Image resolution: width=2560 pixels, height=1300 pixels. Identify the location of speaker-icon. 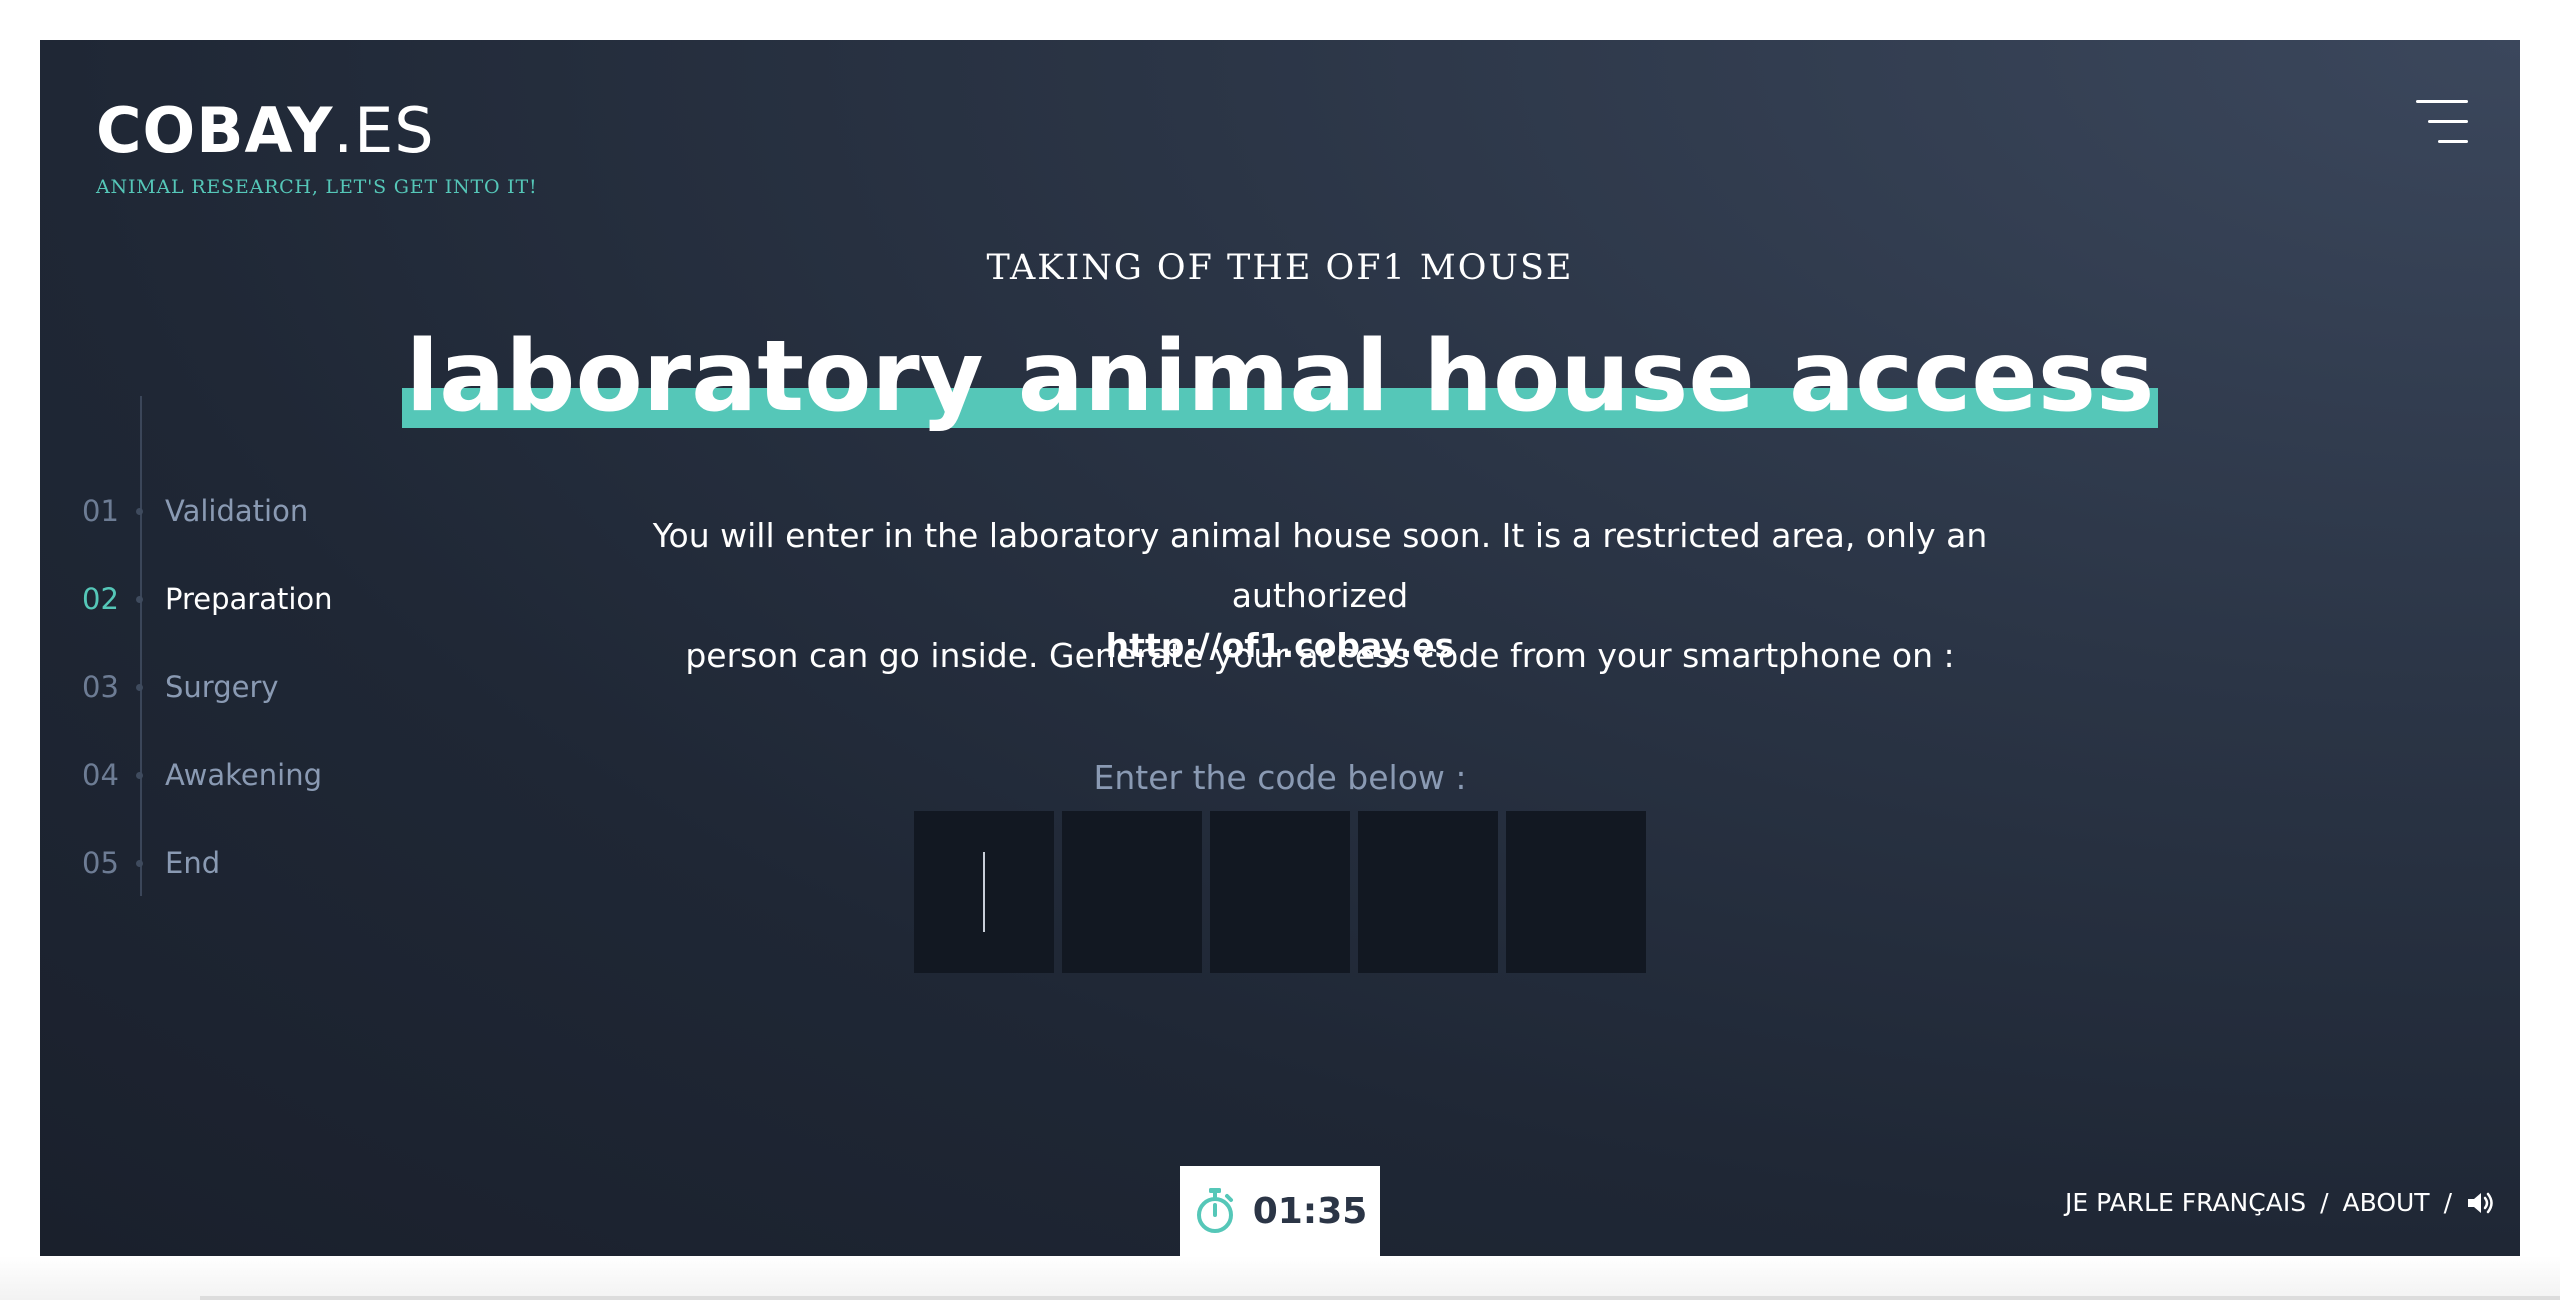
(2480, 1203).